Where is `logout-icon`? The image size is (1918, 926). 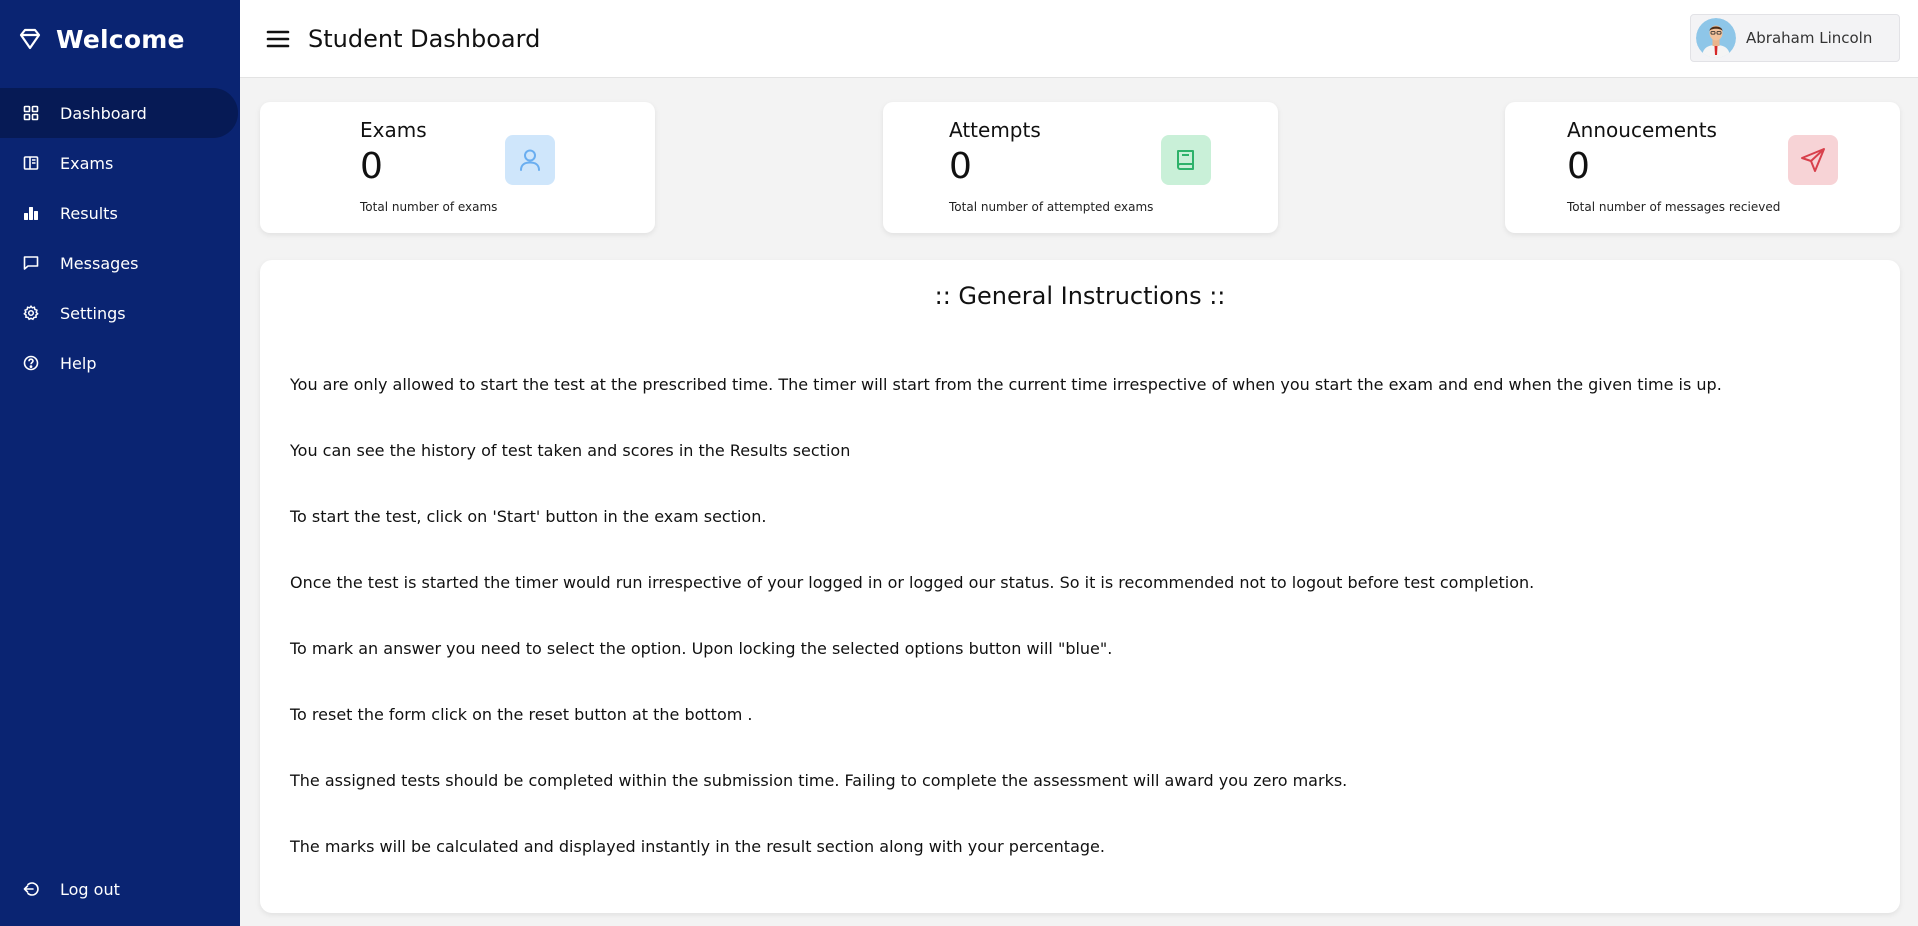
logout-icon is located at coordinates (31, 889).